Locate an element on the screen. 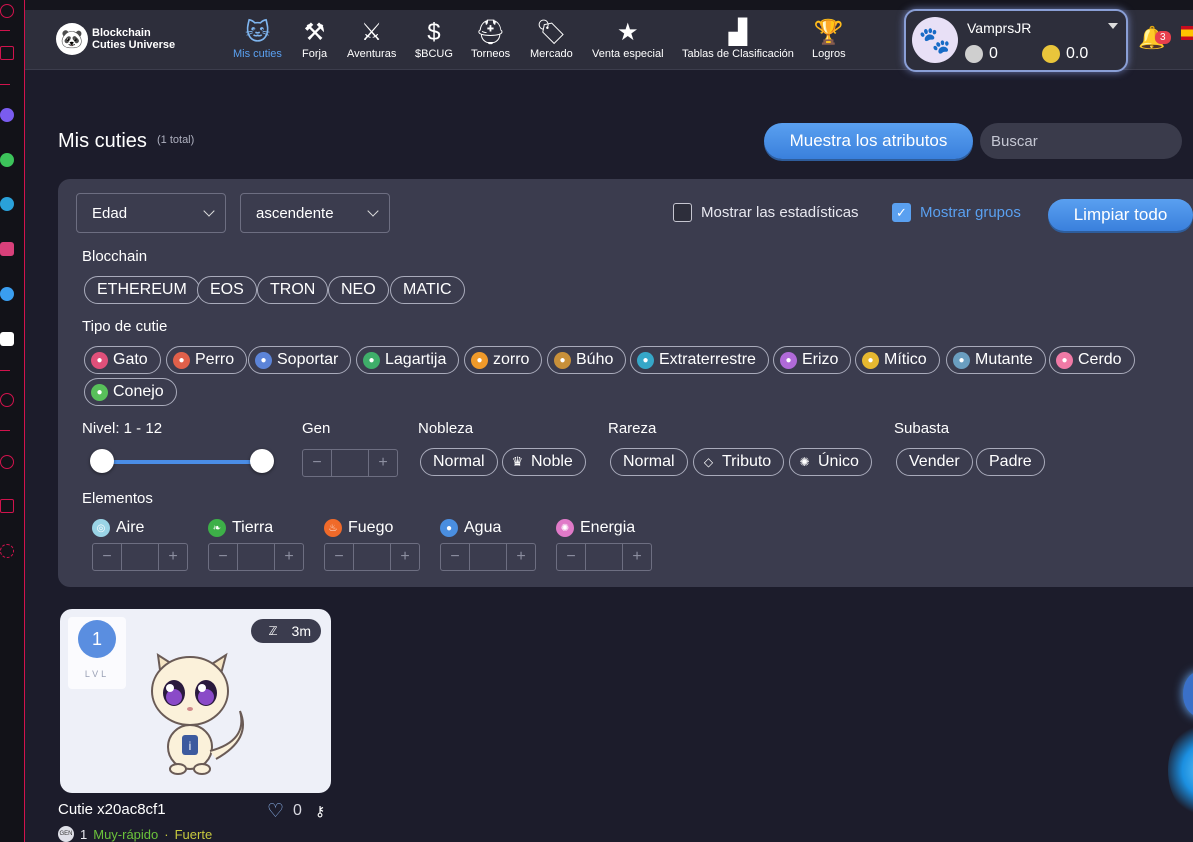 This screenshot has width=1193, height=842. tierra-input is located at coordinates (256, 557).